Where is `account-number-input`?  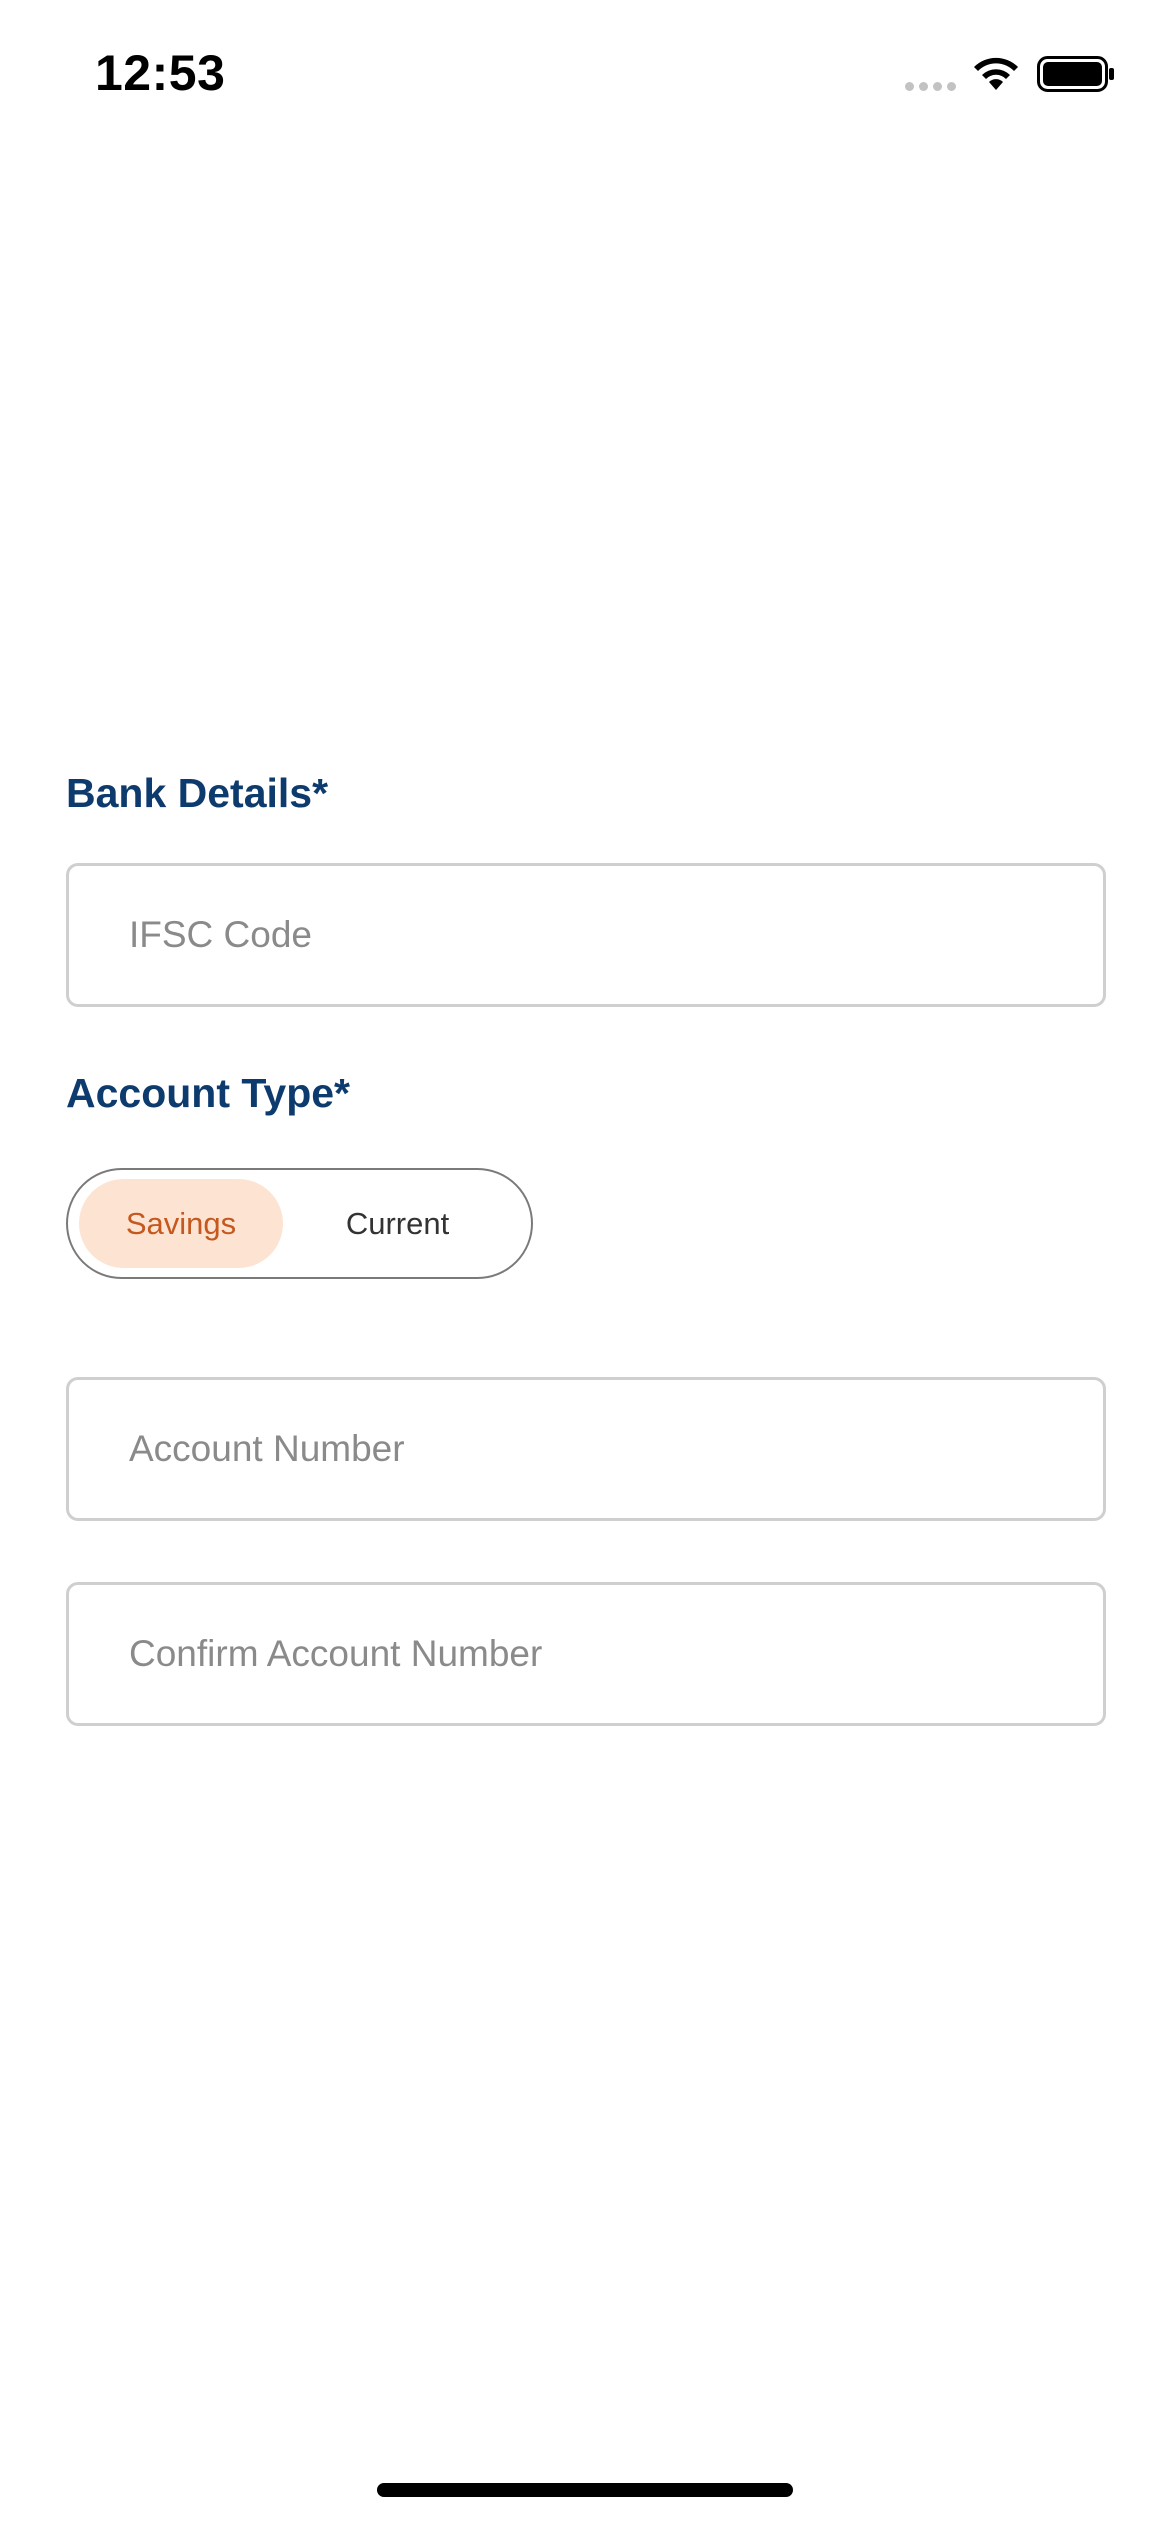 account-number-input is located at coordinates (599, 1449).